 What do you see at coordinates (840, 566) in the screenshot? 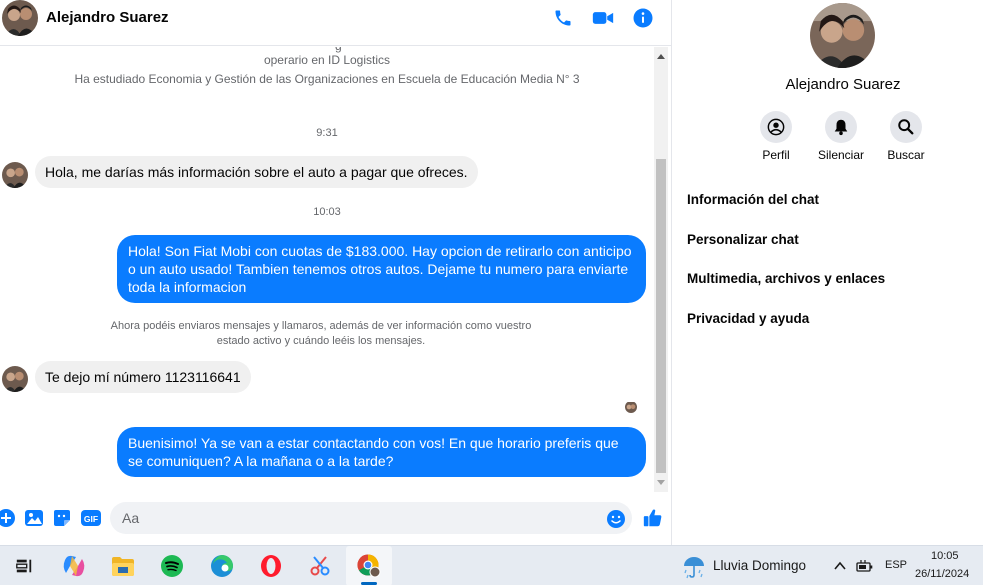
I see `show-hidden-icons-chevron-icon` at bounding box center [840, 566].